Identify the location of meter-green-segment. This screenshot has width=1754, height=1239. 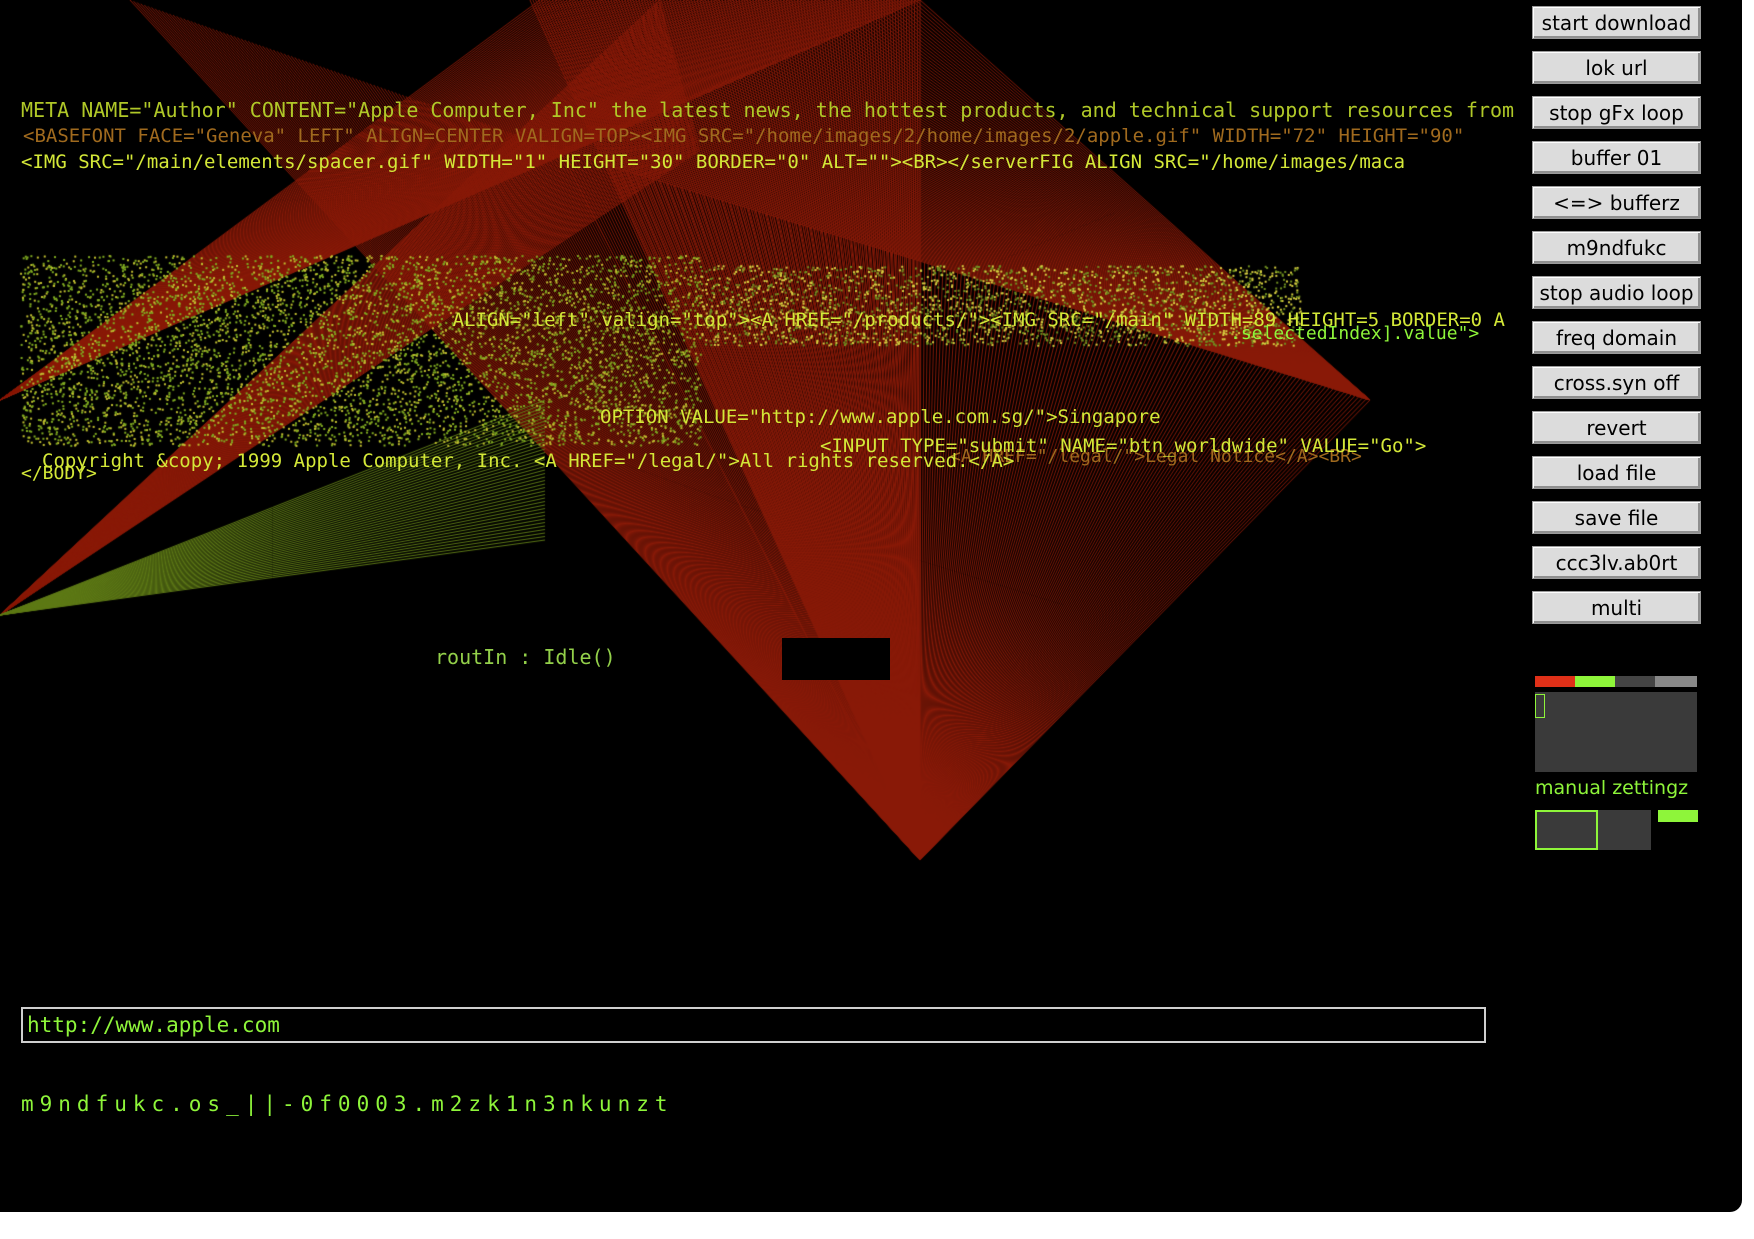
(1595, 681).